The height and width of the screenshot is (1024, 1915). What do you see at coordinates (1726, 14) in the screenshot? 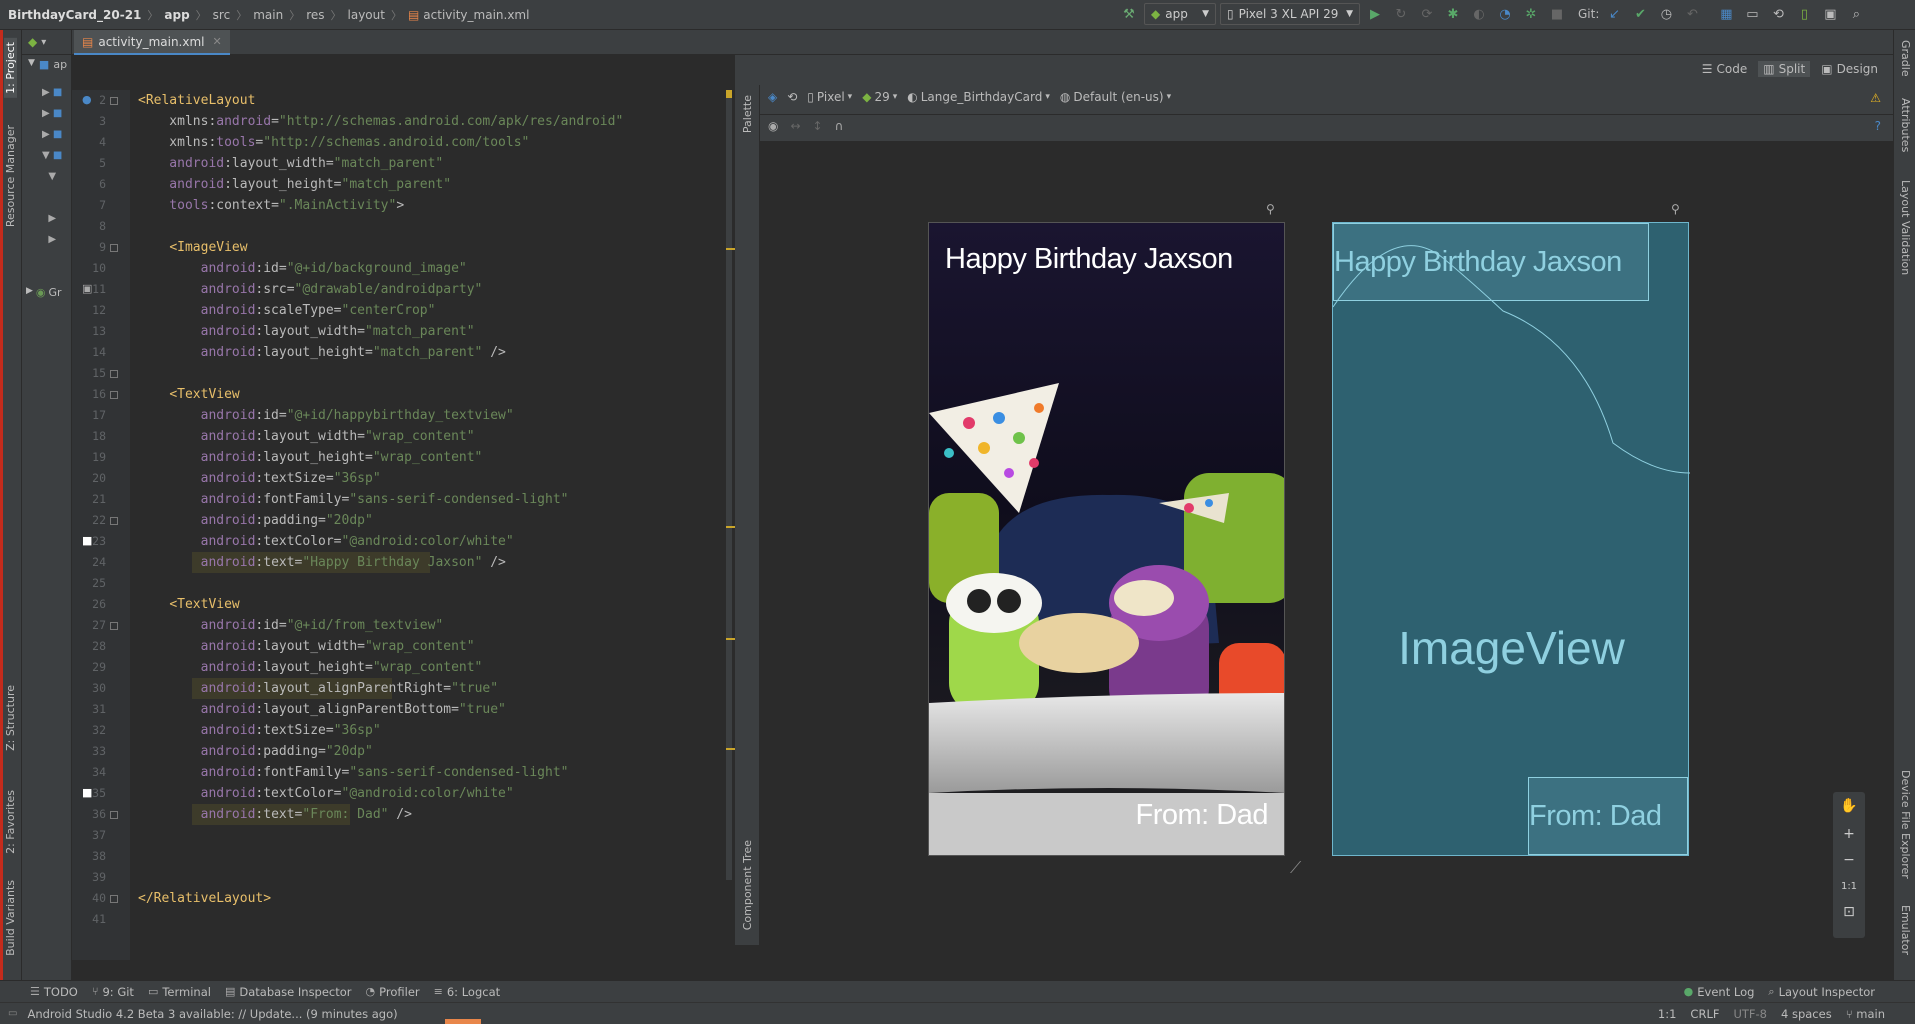
I see `project-structure-icon: ▦` at bounding box center [1726, 14].